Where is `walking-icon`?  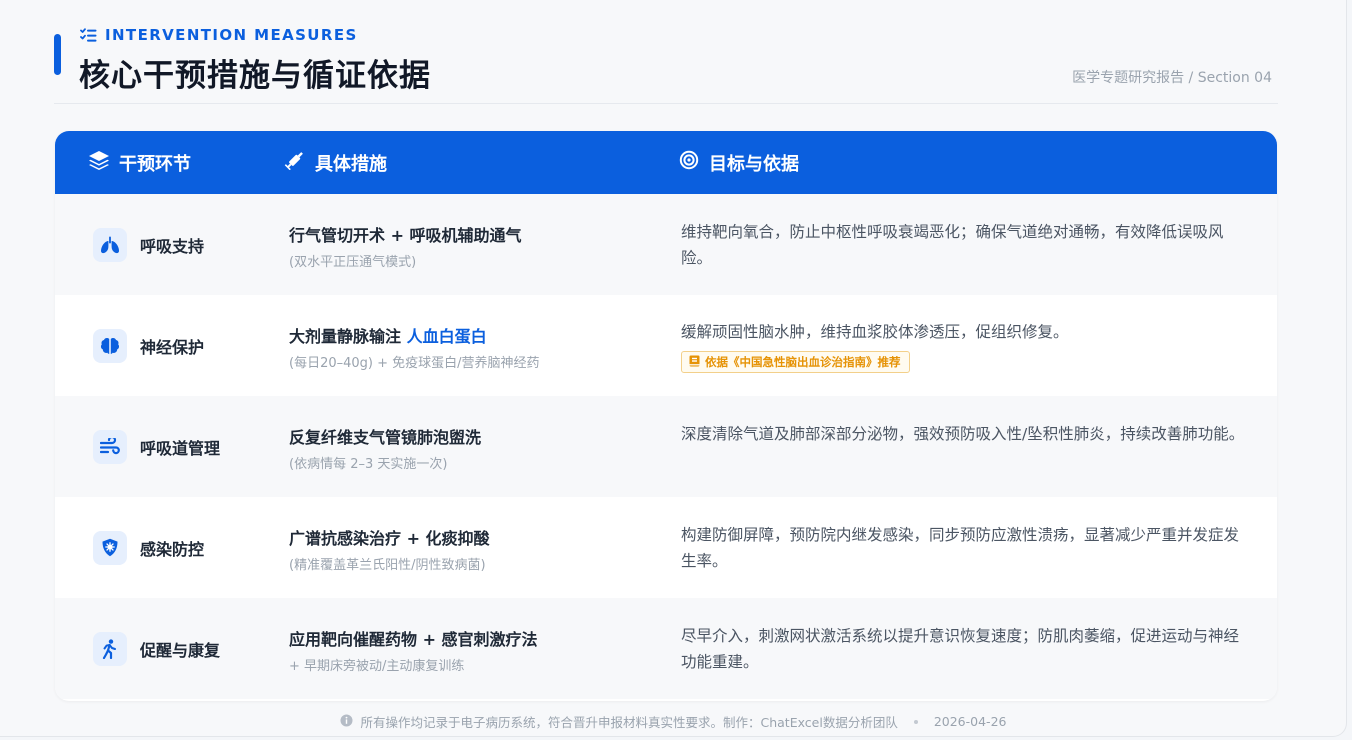 walking-icon is located at coordinates (110, 648).